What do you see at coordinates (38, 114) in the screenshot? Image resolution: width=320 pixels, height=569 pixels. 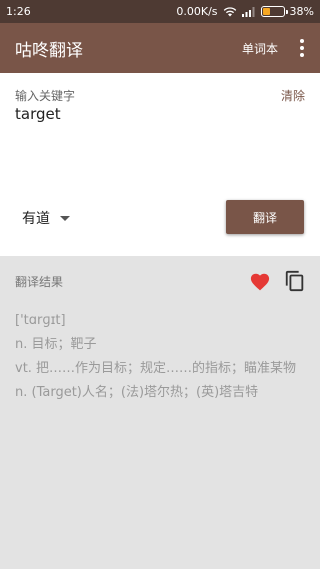 I see `keyword-input: target` at bounding box center [38, 114].